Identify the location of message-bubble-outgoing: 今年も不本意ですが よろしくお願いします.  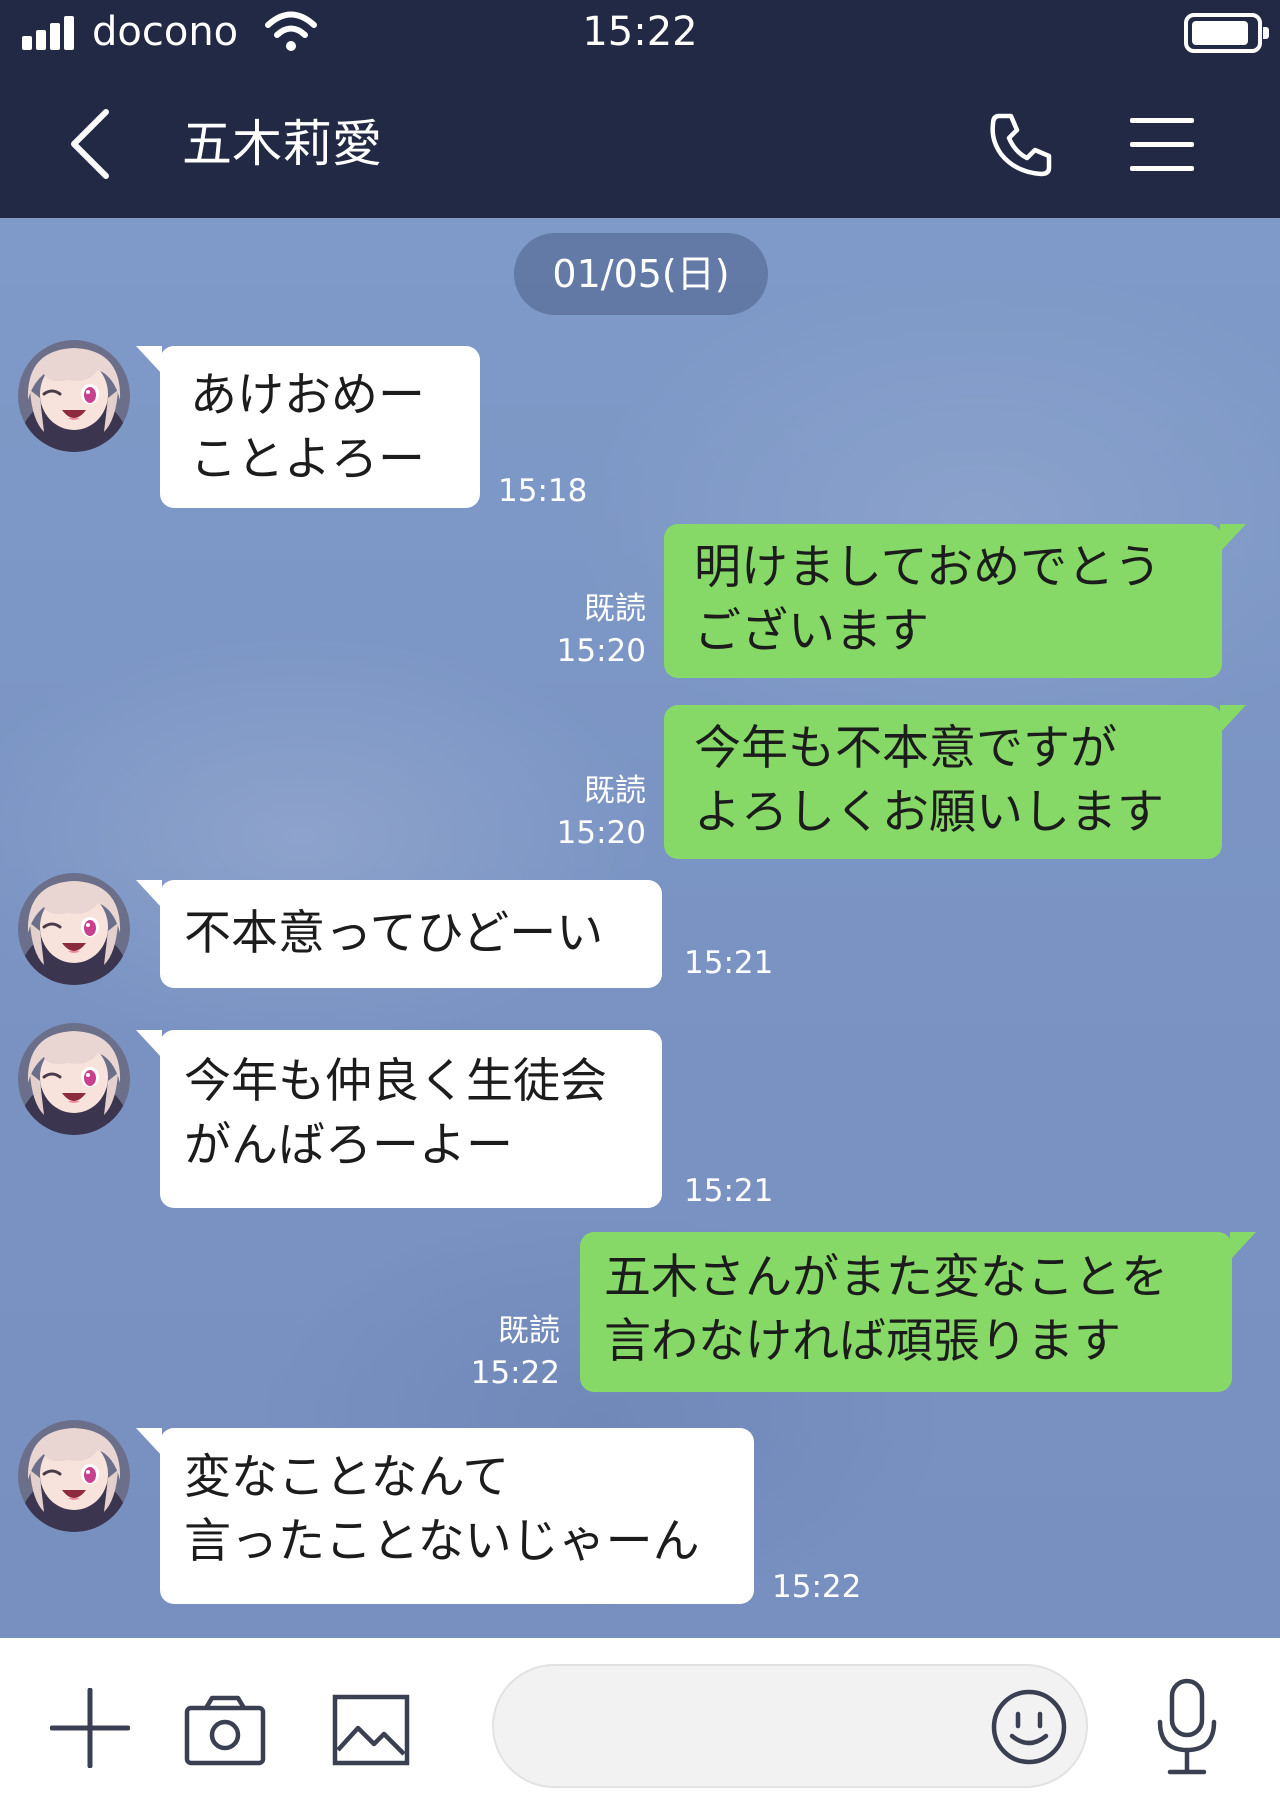
(955, 782).